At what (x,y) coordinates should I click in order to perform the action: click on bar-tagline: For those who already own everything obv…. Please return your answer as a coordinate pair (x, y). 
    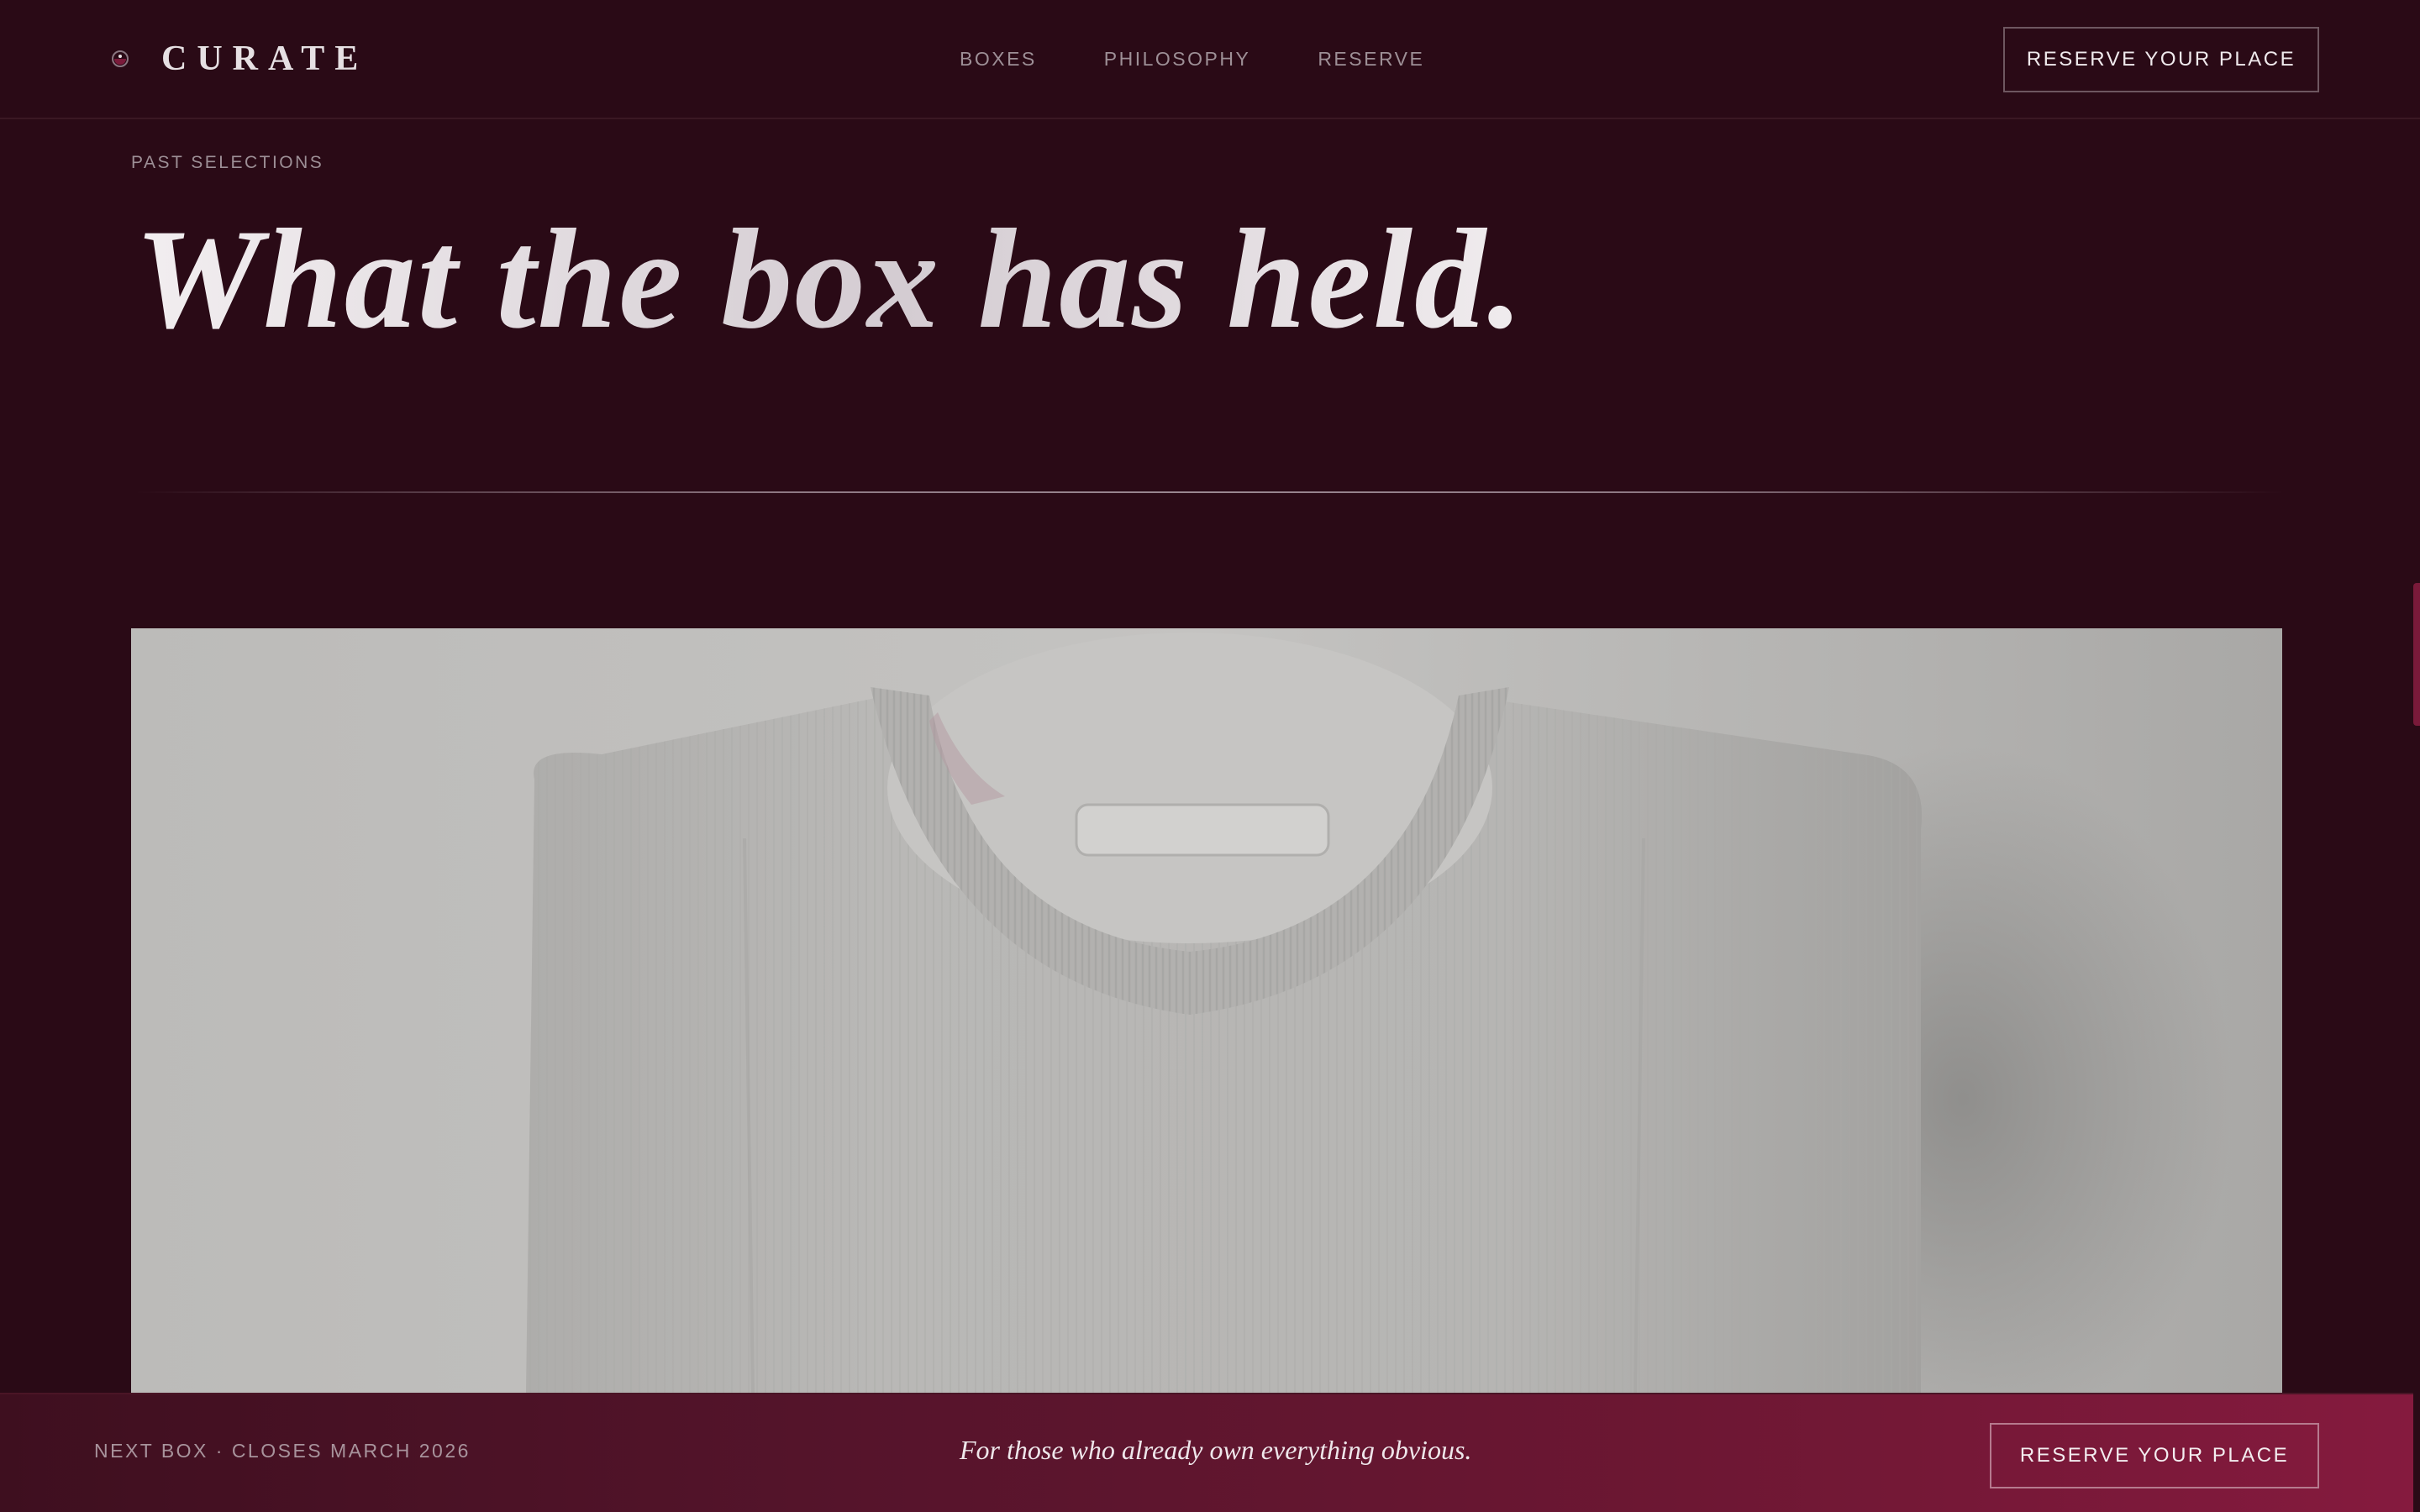
    Looking at the image, I should click on (1216, 1450).